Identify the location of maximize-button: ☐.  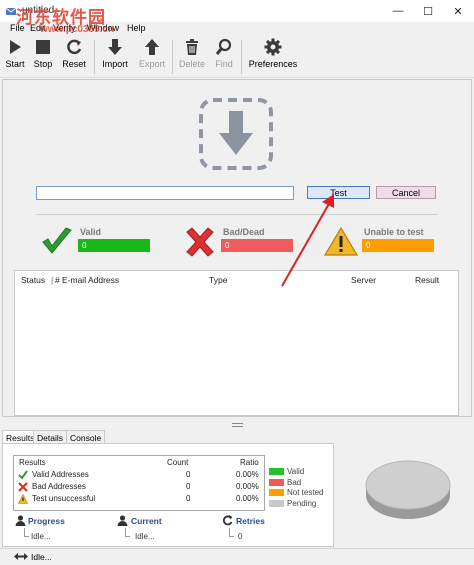
(428, 11).